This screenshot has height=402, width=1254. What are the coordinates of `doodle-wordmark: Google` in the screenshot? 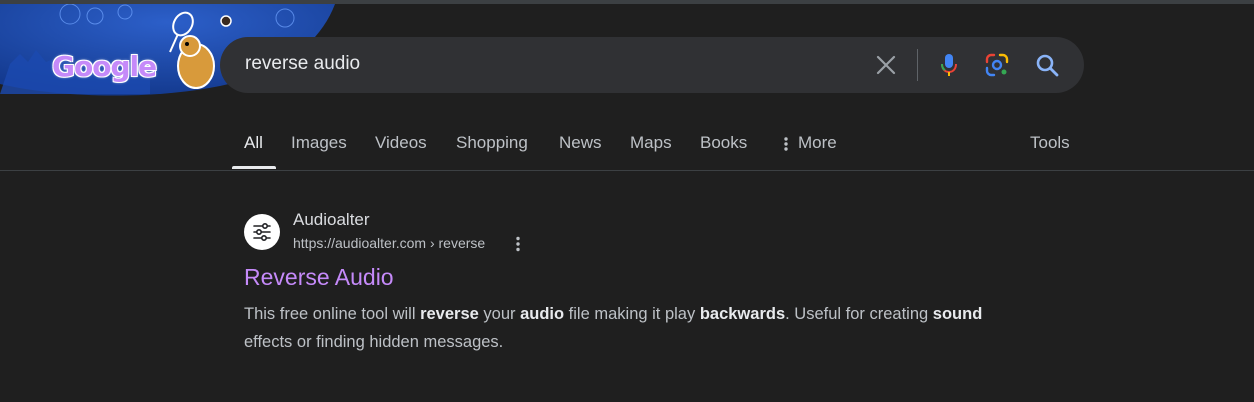 It's located at (104, 66).